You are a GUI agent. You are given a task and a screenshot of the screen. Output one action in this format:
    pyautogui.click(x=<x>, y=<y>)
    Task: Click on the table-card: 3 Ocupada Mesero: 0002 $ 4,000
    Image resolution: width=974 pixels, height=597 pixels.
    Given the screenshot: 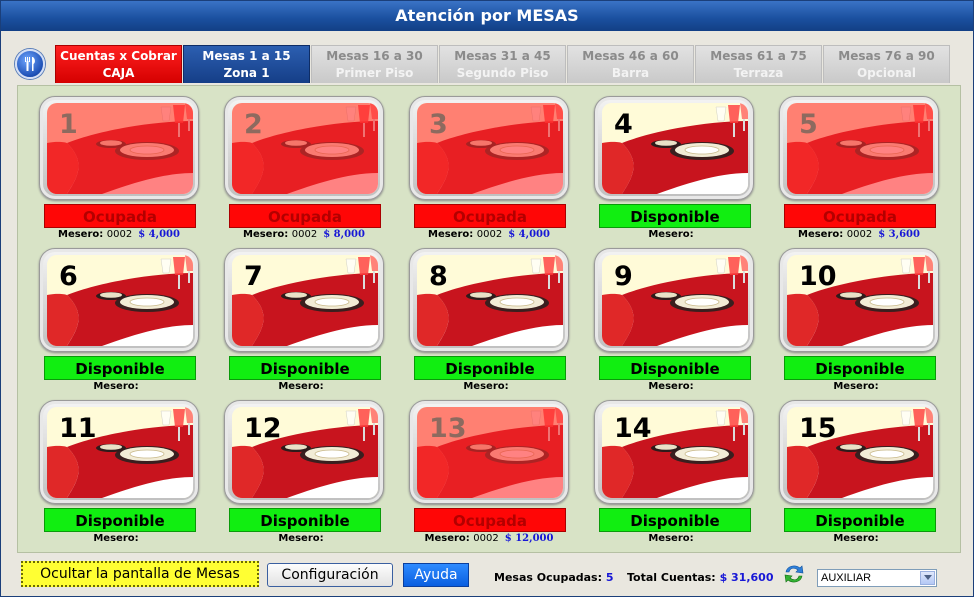 What is the action you would take?
    pyautogui.click(x=489, y=172)
    